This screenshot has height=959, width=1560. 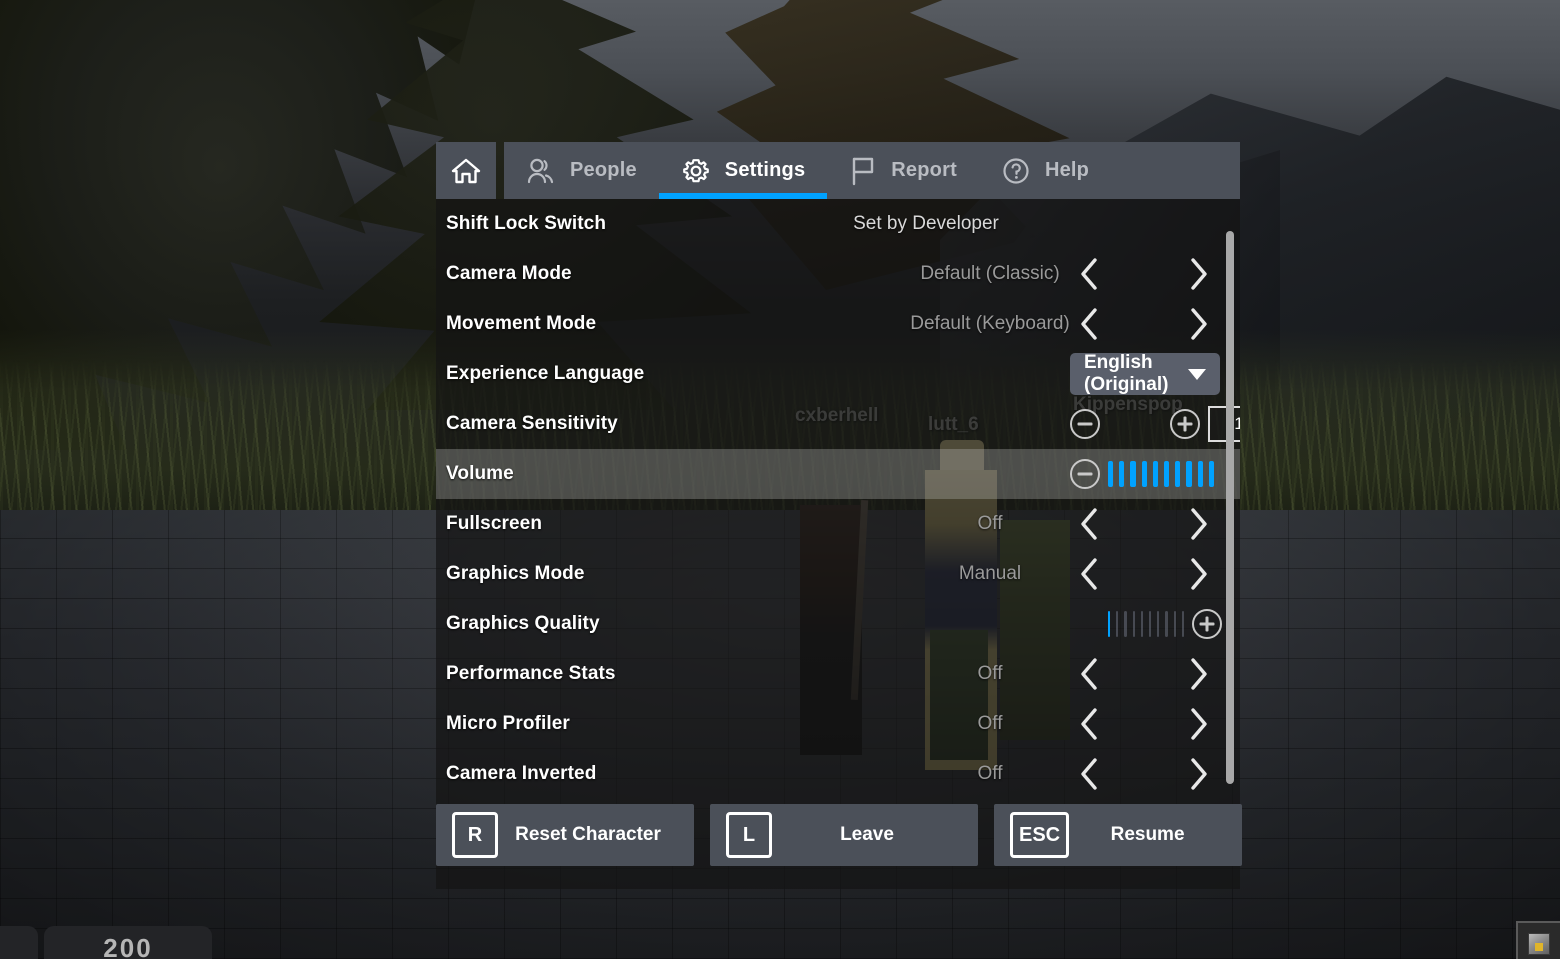 I want to click on tab-help: Help, so click(x=1045, y=170).